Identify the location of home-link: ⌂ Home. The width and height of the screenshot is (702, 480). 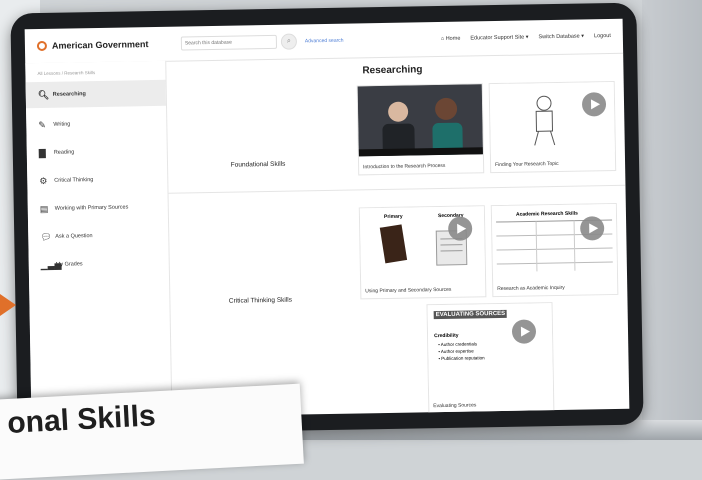
(451, 39).